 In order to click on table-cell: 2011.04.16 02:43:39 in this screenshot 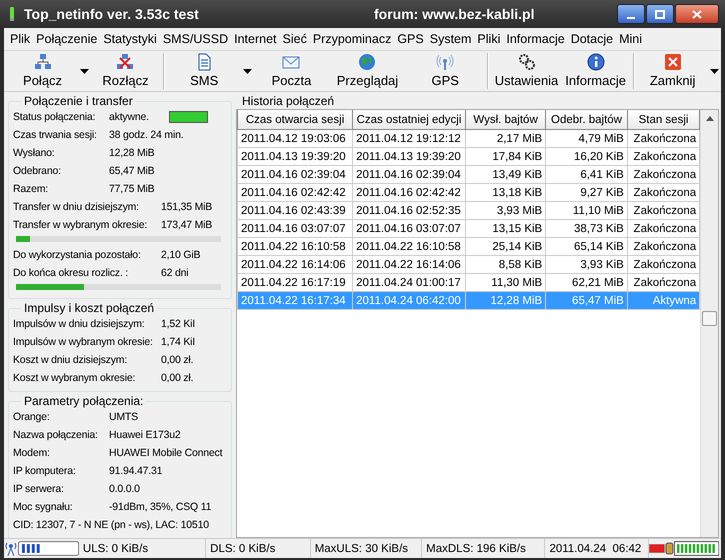, I will do `click(295, 211)`.